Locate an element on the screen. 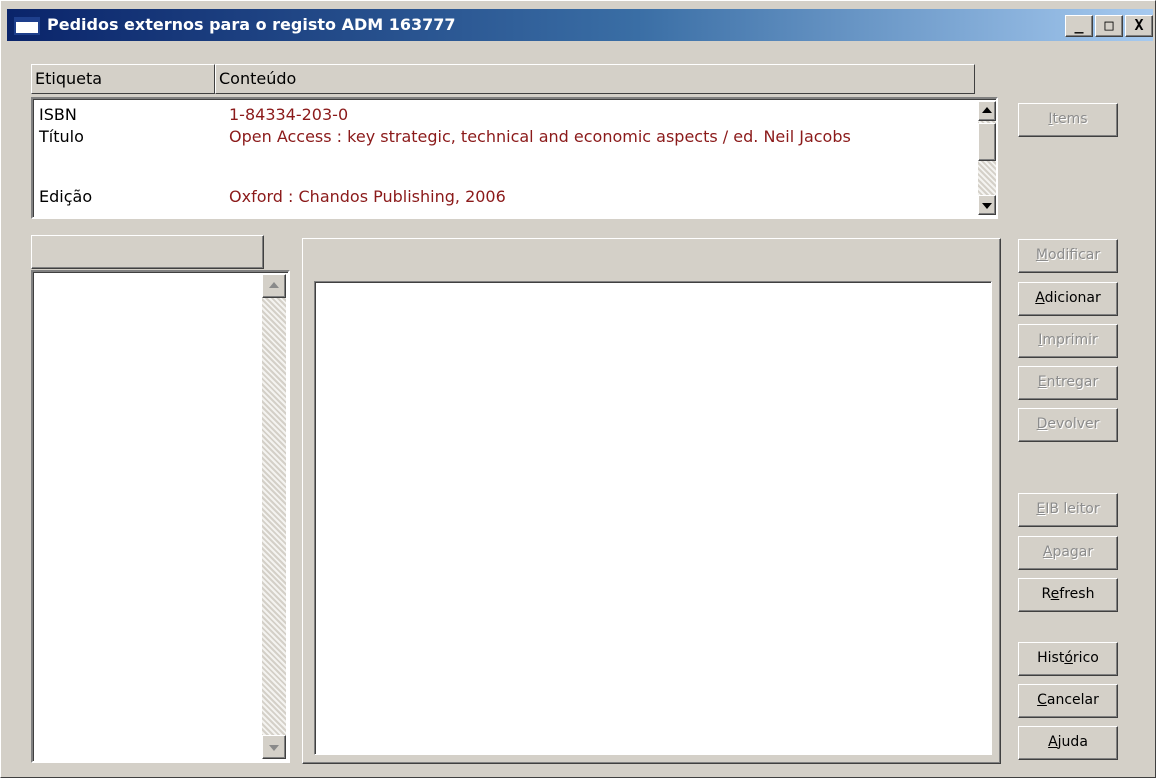 The height and width of the screenshot is (778, 1156). button-label-part: ntregar is located at coordinates (1072, 382).